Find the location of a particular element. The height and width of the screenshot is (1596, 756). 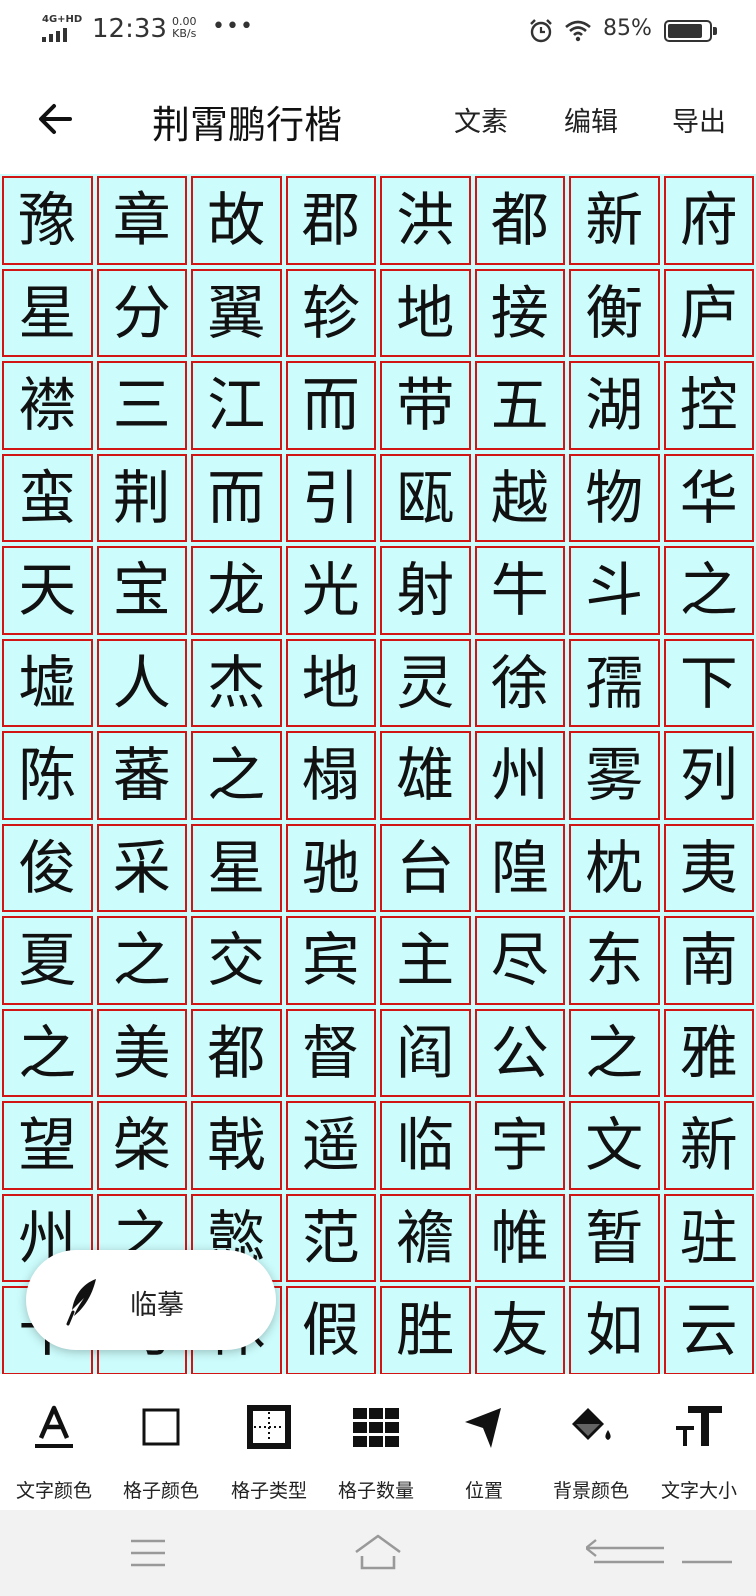

grid-cell: 斗 is located at coordinates (614, 590).